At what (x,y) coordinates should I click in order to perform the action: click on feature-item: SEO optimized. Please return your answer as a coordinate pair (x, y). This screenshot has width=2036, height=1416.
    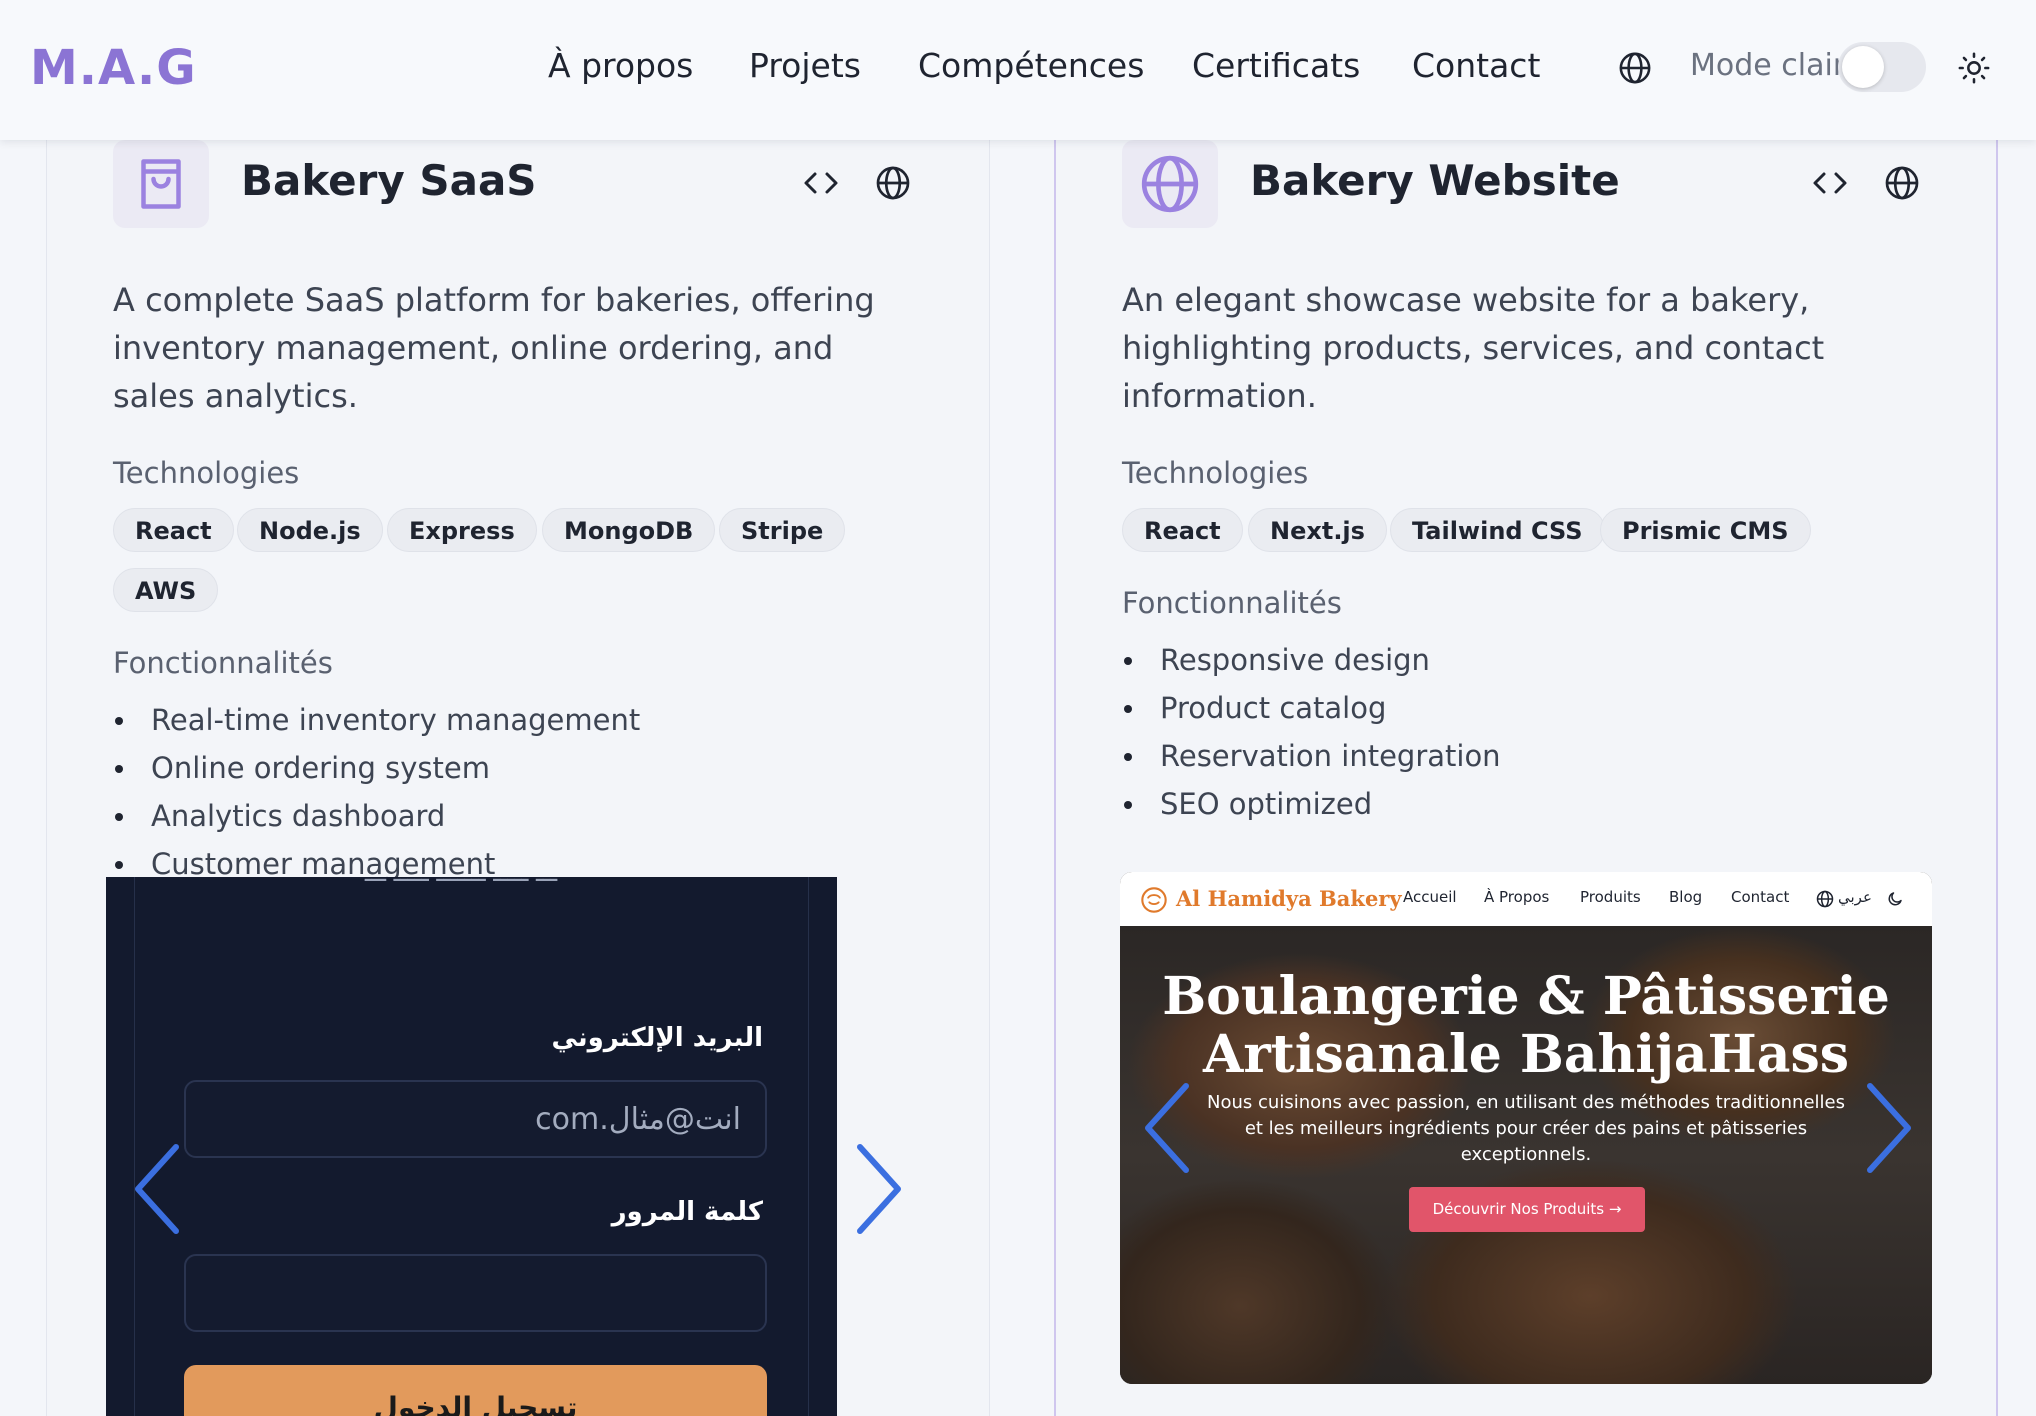
    Looking at the image, I should click on (1311, 804).